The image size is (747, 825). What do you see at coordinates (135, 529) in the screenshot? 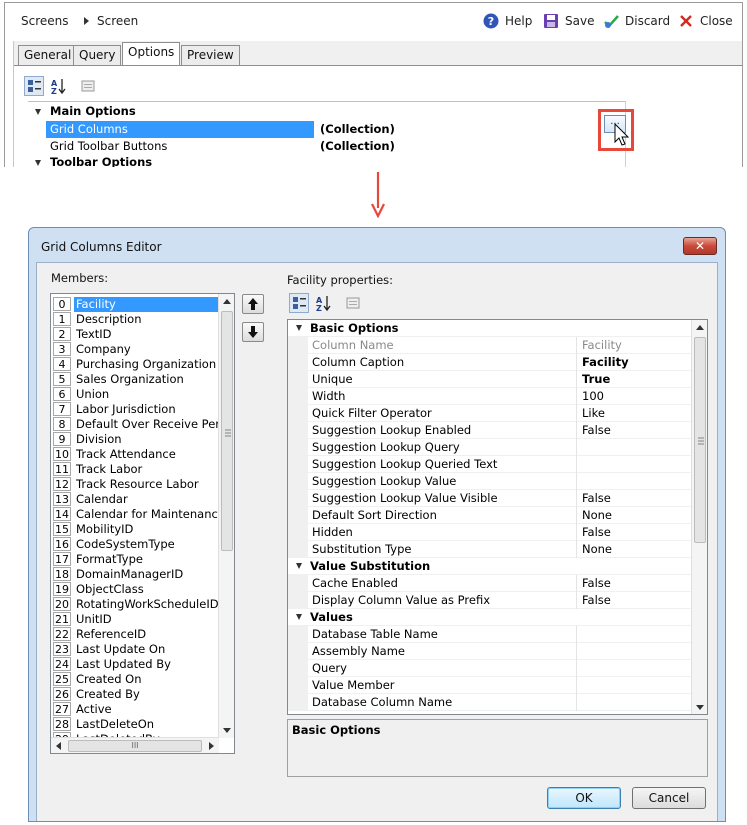
I see `member-item: 15 MobilityID` at bounding box center [135, 529].